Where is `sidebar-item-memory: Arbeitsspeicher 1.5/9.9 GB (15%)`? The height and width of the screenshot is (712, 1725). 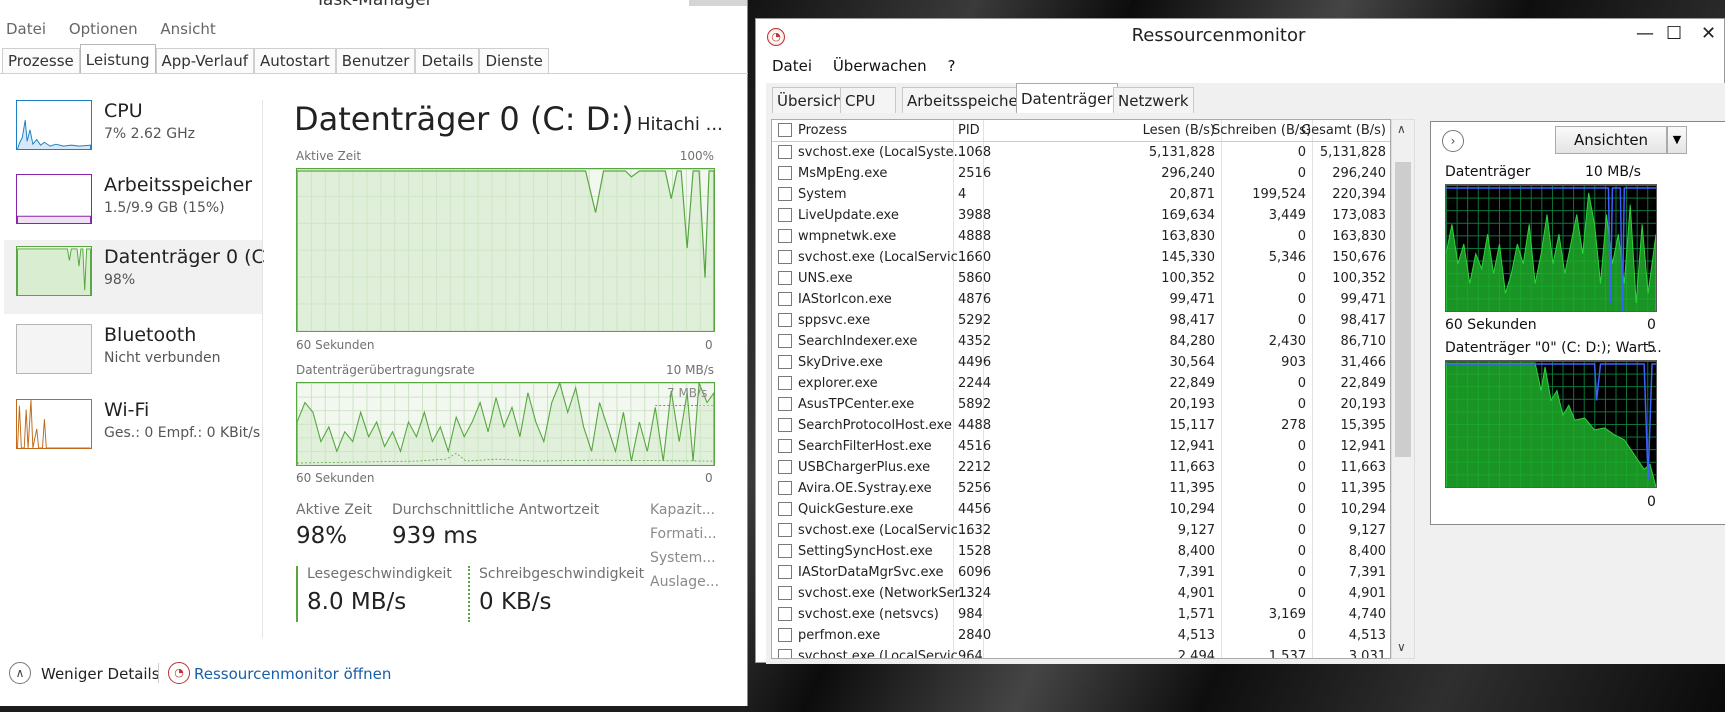
sidebar-item-memory: Arbeitsspeicher 1.5/9.9 GB (15%) is located at coordinates (133, 205).